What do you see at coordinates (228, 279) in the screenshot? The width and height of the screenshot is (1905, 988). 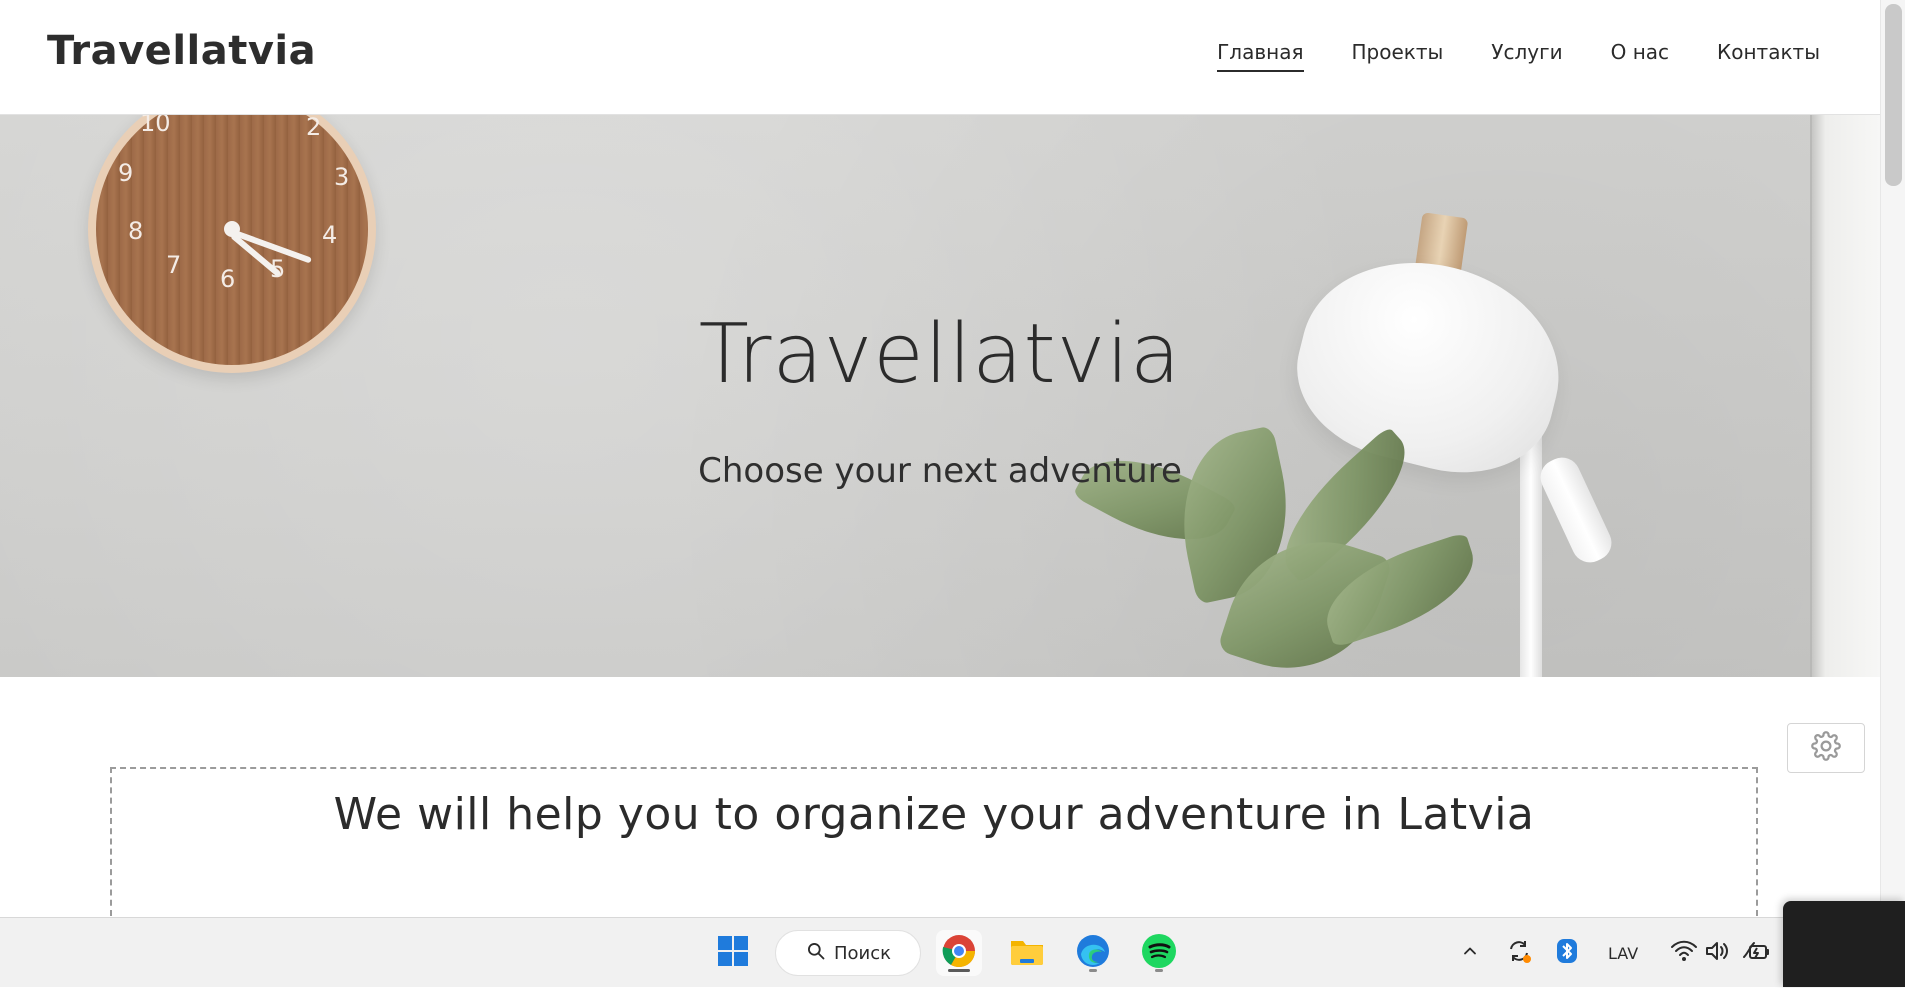 I see `clock-number: 6` at bounding box center [228, 279].